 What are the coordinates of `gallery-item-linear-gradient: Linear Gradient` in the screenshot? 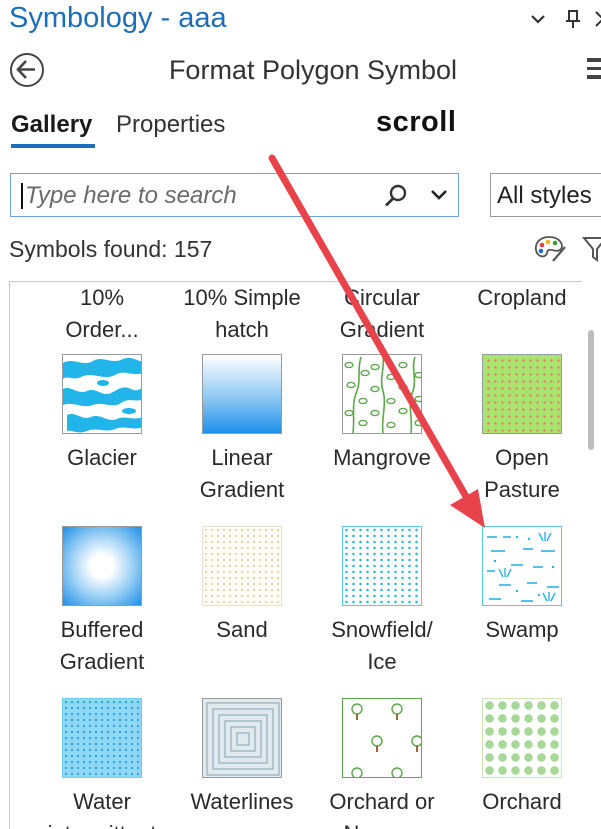 It's located at (242, 429).